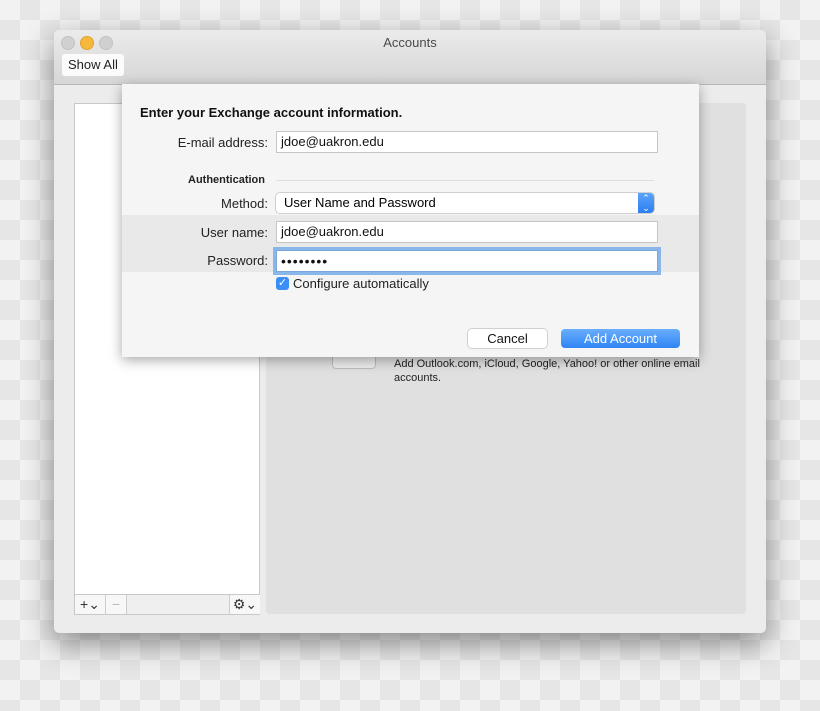 Image resolution: width=820 pixels, height=711 pixels. What do you see at coordinates (467, 261) in the screenshot?
I see `password-field: ••••••••` at bounding box center [467, 261].